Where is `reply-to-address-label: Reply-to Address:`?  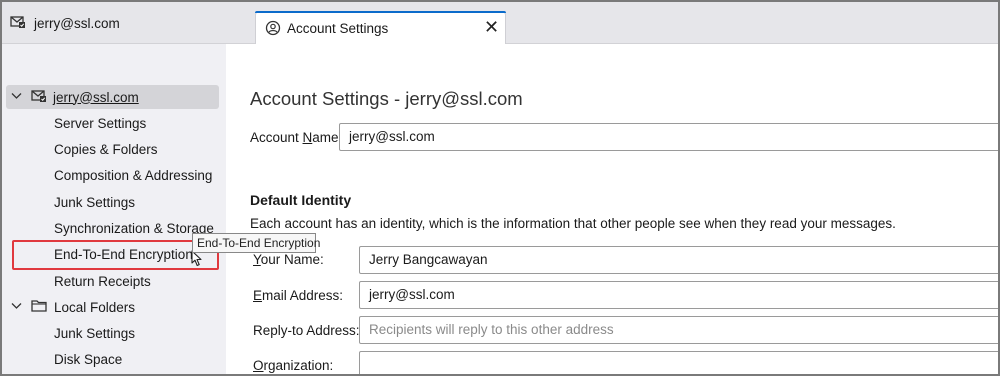
reply-to-address-label: Reply-to Address: is located at coordinates (306, 330).